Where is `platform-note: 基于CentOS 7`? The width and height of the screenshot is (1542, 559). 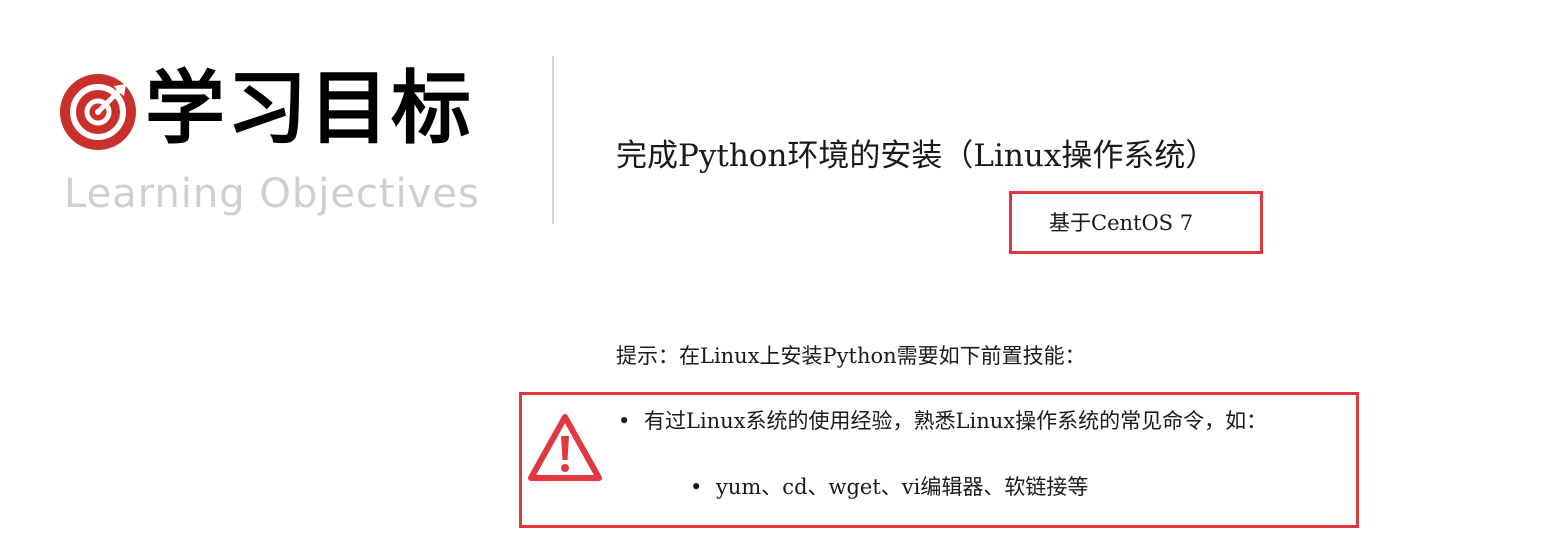
platform-note: 基于CentOS 7 is located at coordinates (1121, 223).